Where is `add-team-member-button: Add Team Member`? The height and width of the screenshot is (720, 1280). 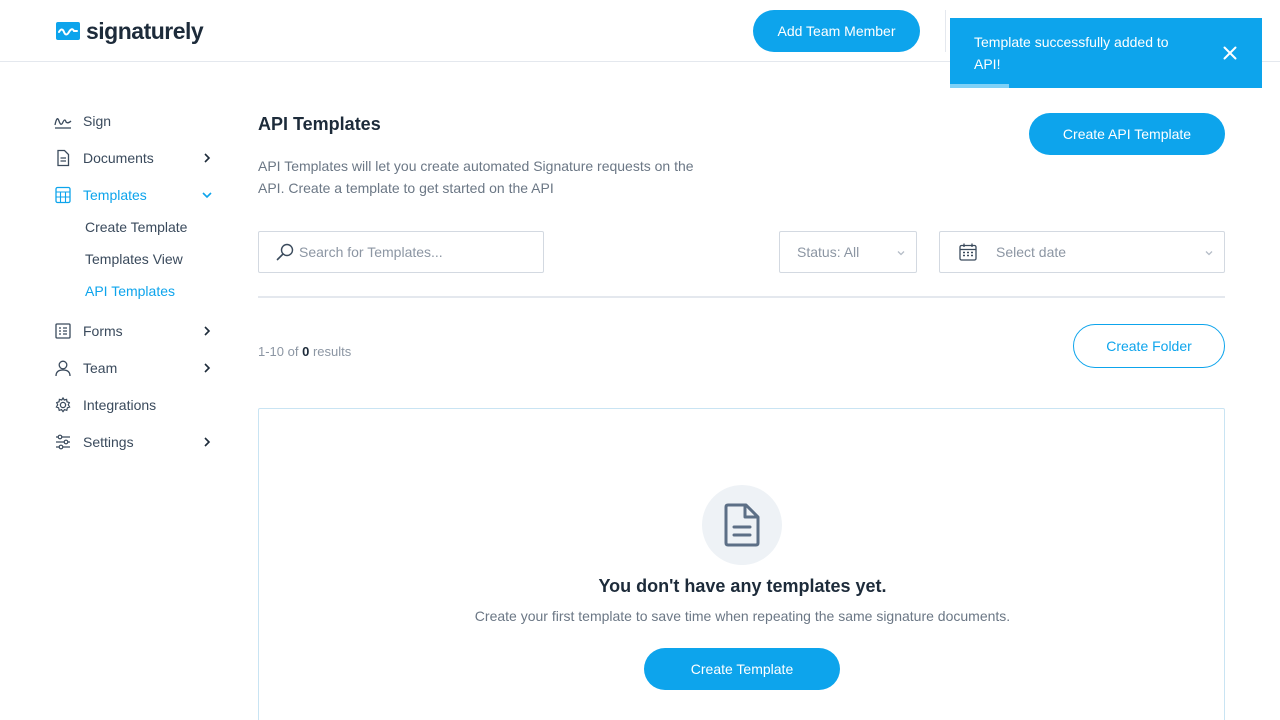
add-team-member-button: Add Team Member is located at coordinates (836, 31).